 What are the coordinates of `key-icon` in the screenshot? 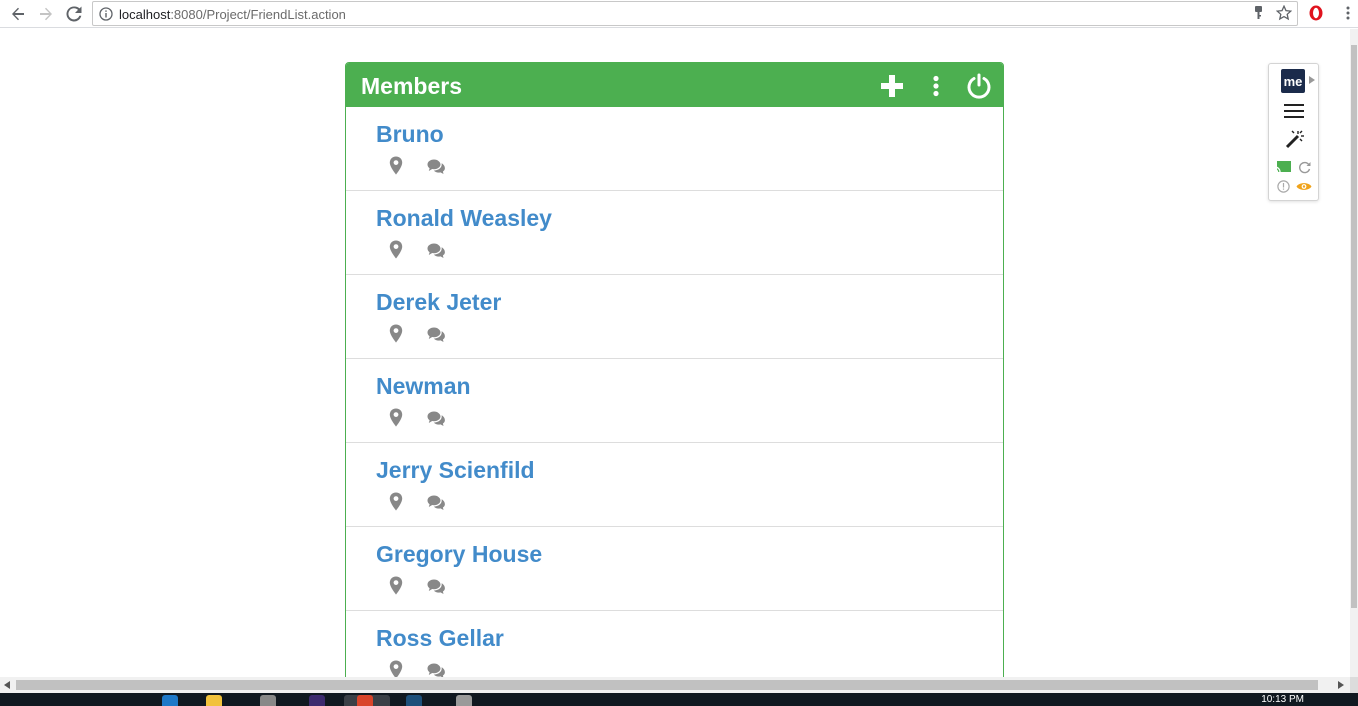 It's located at (1260, 13).